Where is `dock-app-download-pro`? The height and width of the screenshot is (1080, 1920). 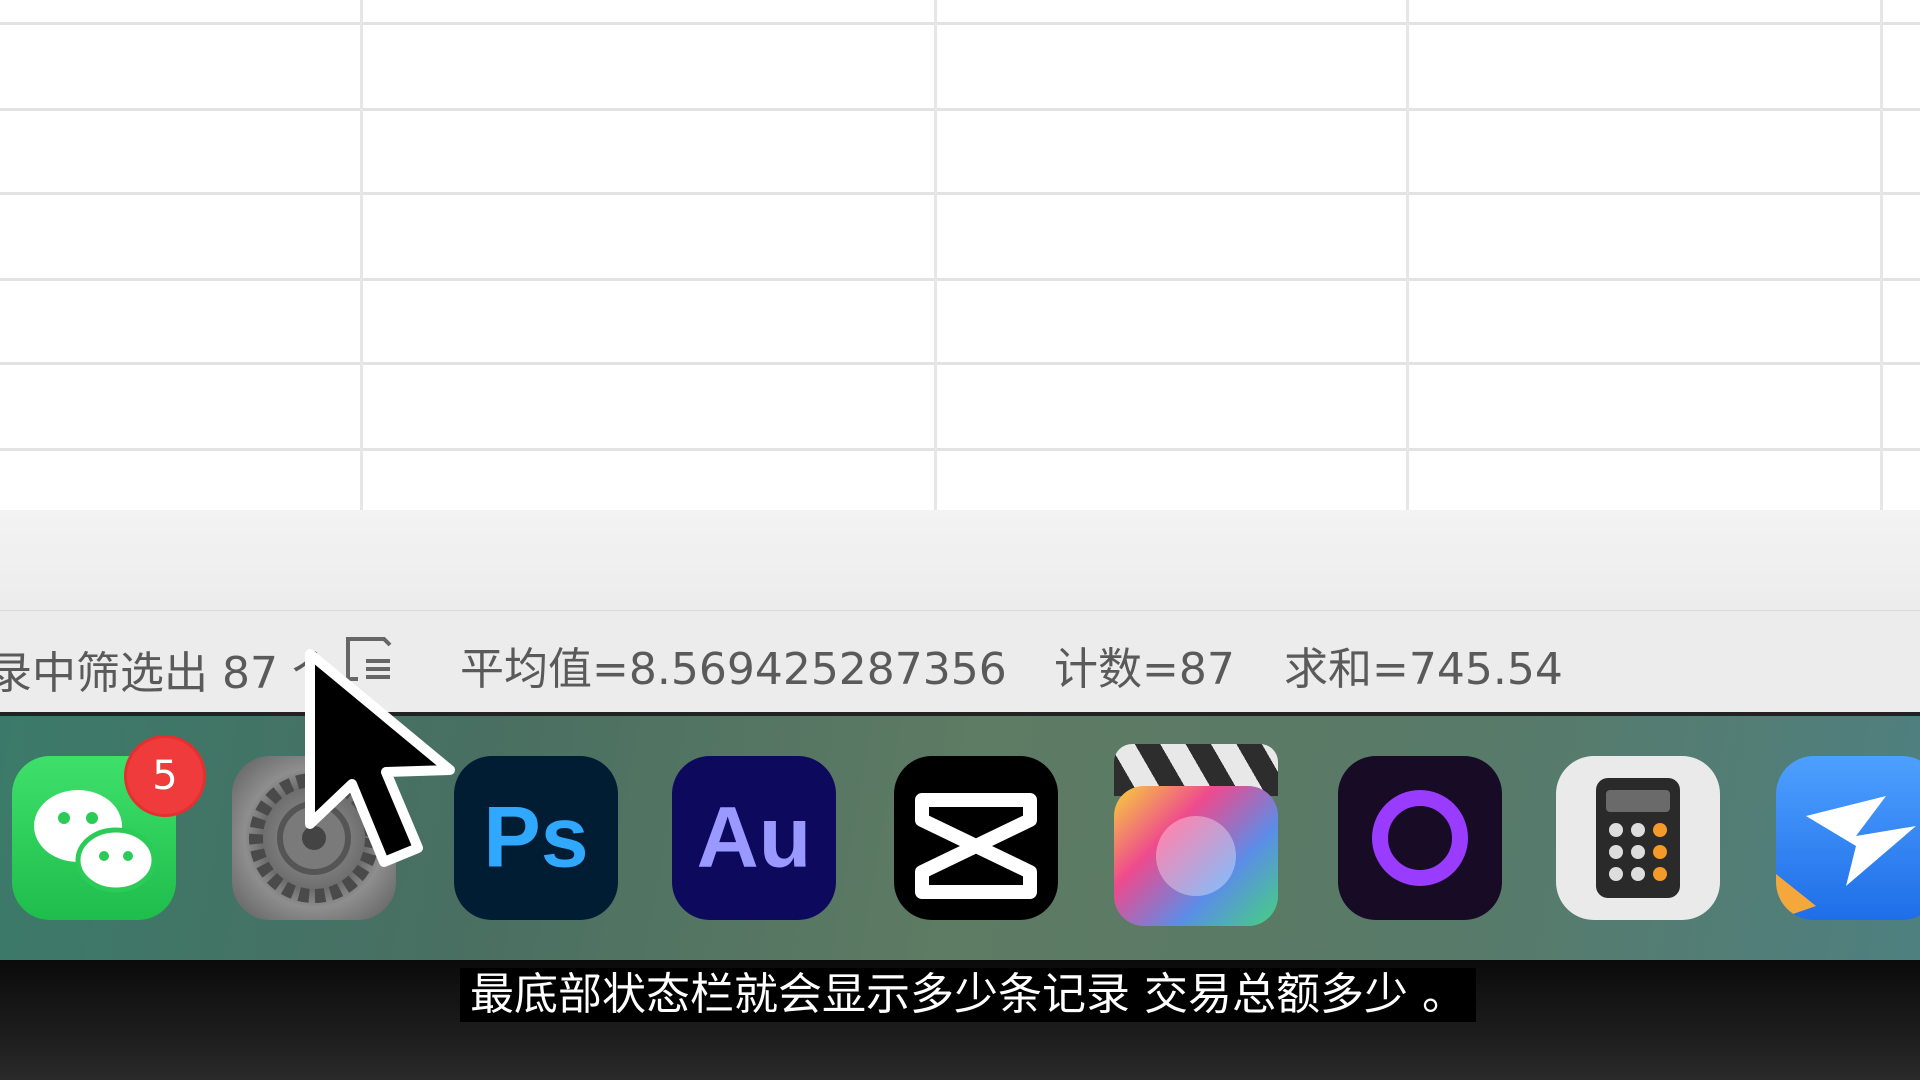 dock-app-download-pro is located at coordinates (1848, 838).